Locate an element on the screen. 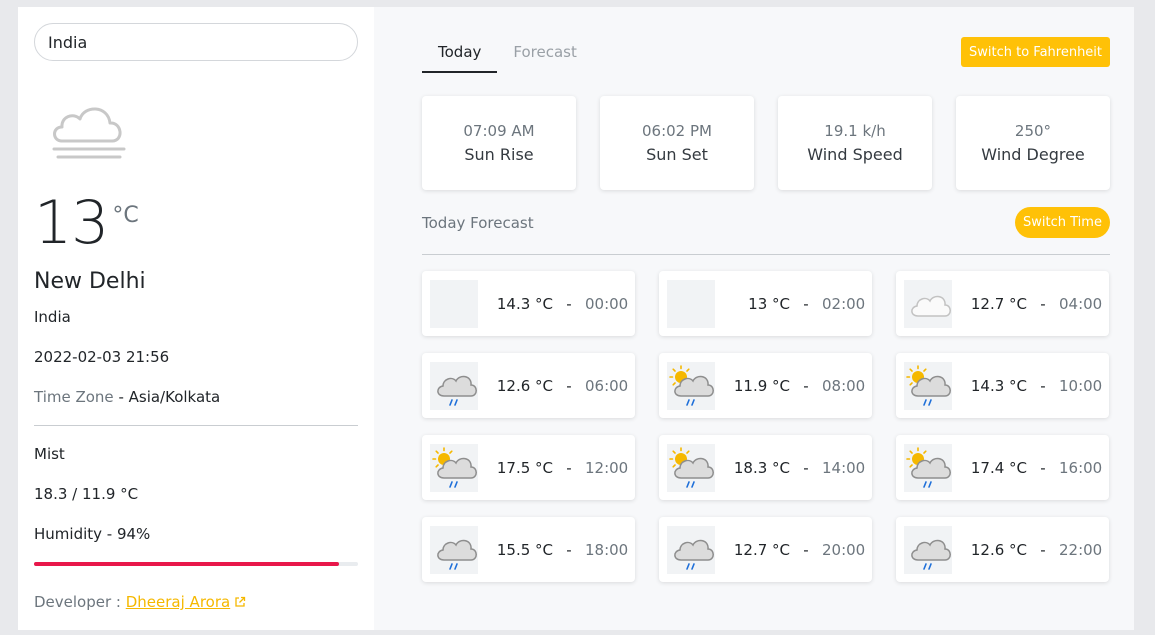 This screenshot has height=635, width=1155. timezone-value: Asia/Kolkata is located at coordinates (174, 397).